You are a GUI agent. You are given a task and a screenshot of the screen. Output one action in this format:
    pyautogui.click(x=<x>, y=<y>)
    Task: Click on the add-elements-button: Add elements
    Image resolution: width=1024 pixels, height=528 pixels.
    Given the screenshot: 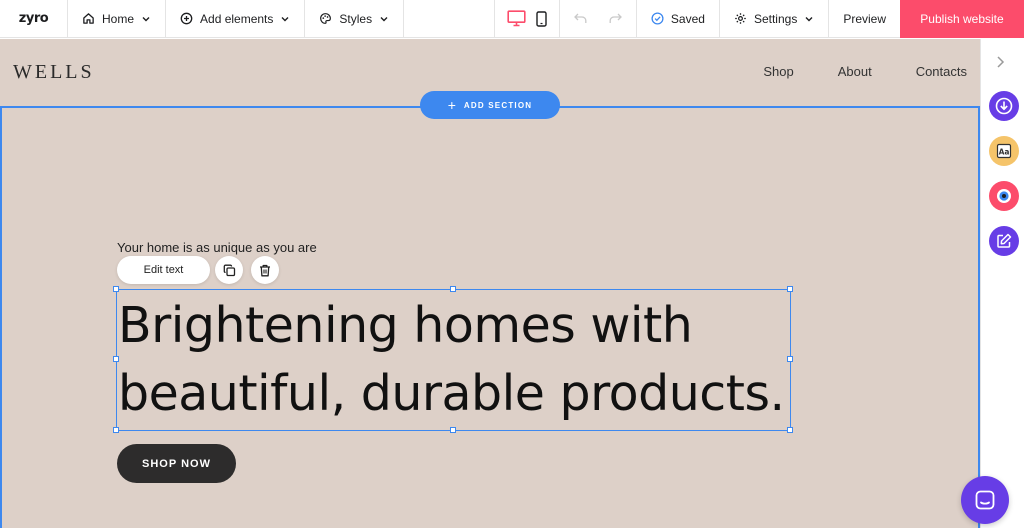 What is the action you would take?
    pyautogui.click(x=236, y=19)
    